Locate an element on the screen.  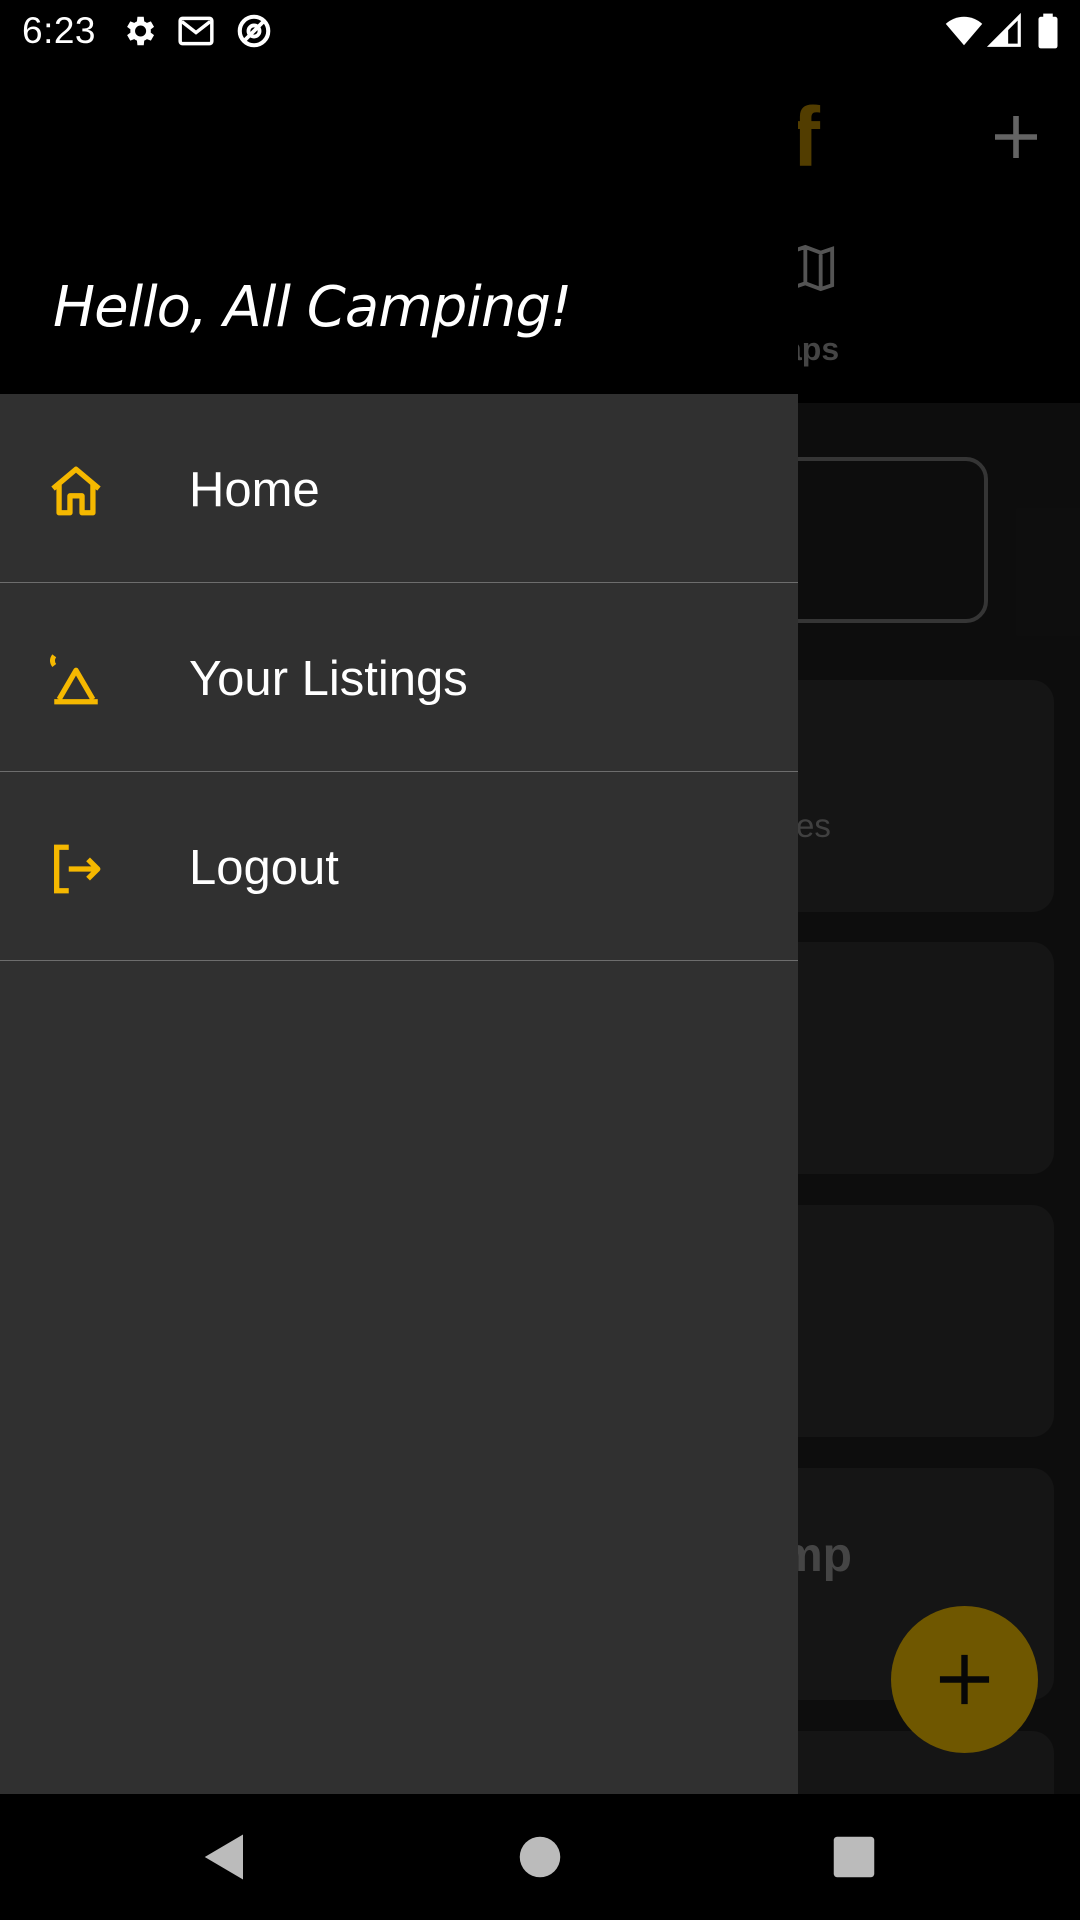
data-saver-icon is located at coordinates (254, 31).